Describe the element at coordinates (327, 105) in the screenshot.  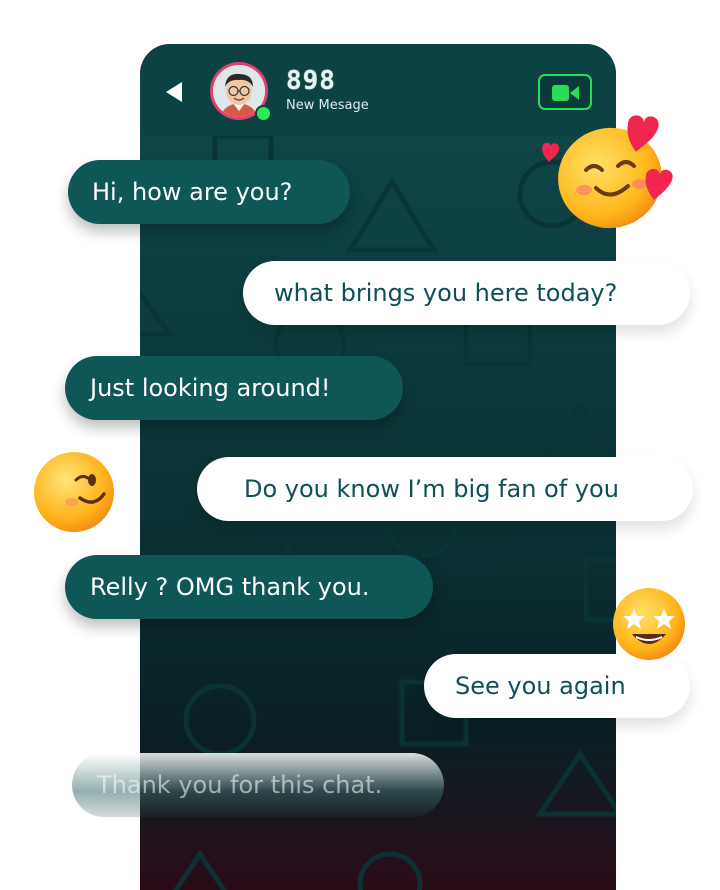
I see `contact-status: New Mesage` at that location.